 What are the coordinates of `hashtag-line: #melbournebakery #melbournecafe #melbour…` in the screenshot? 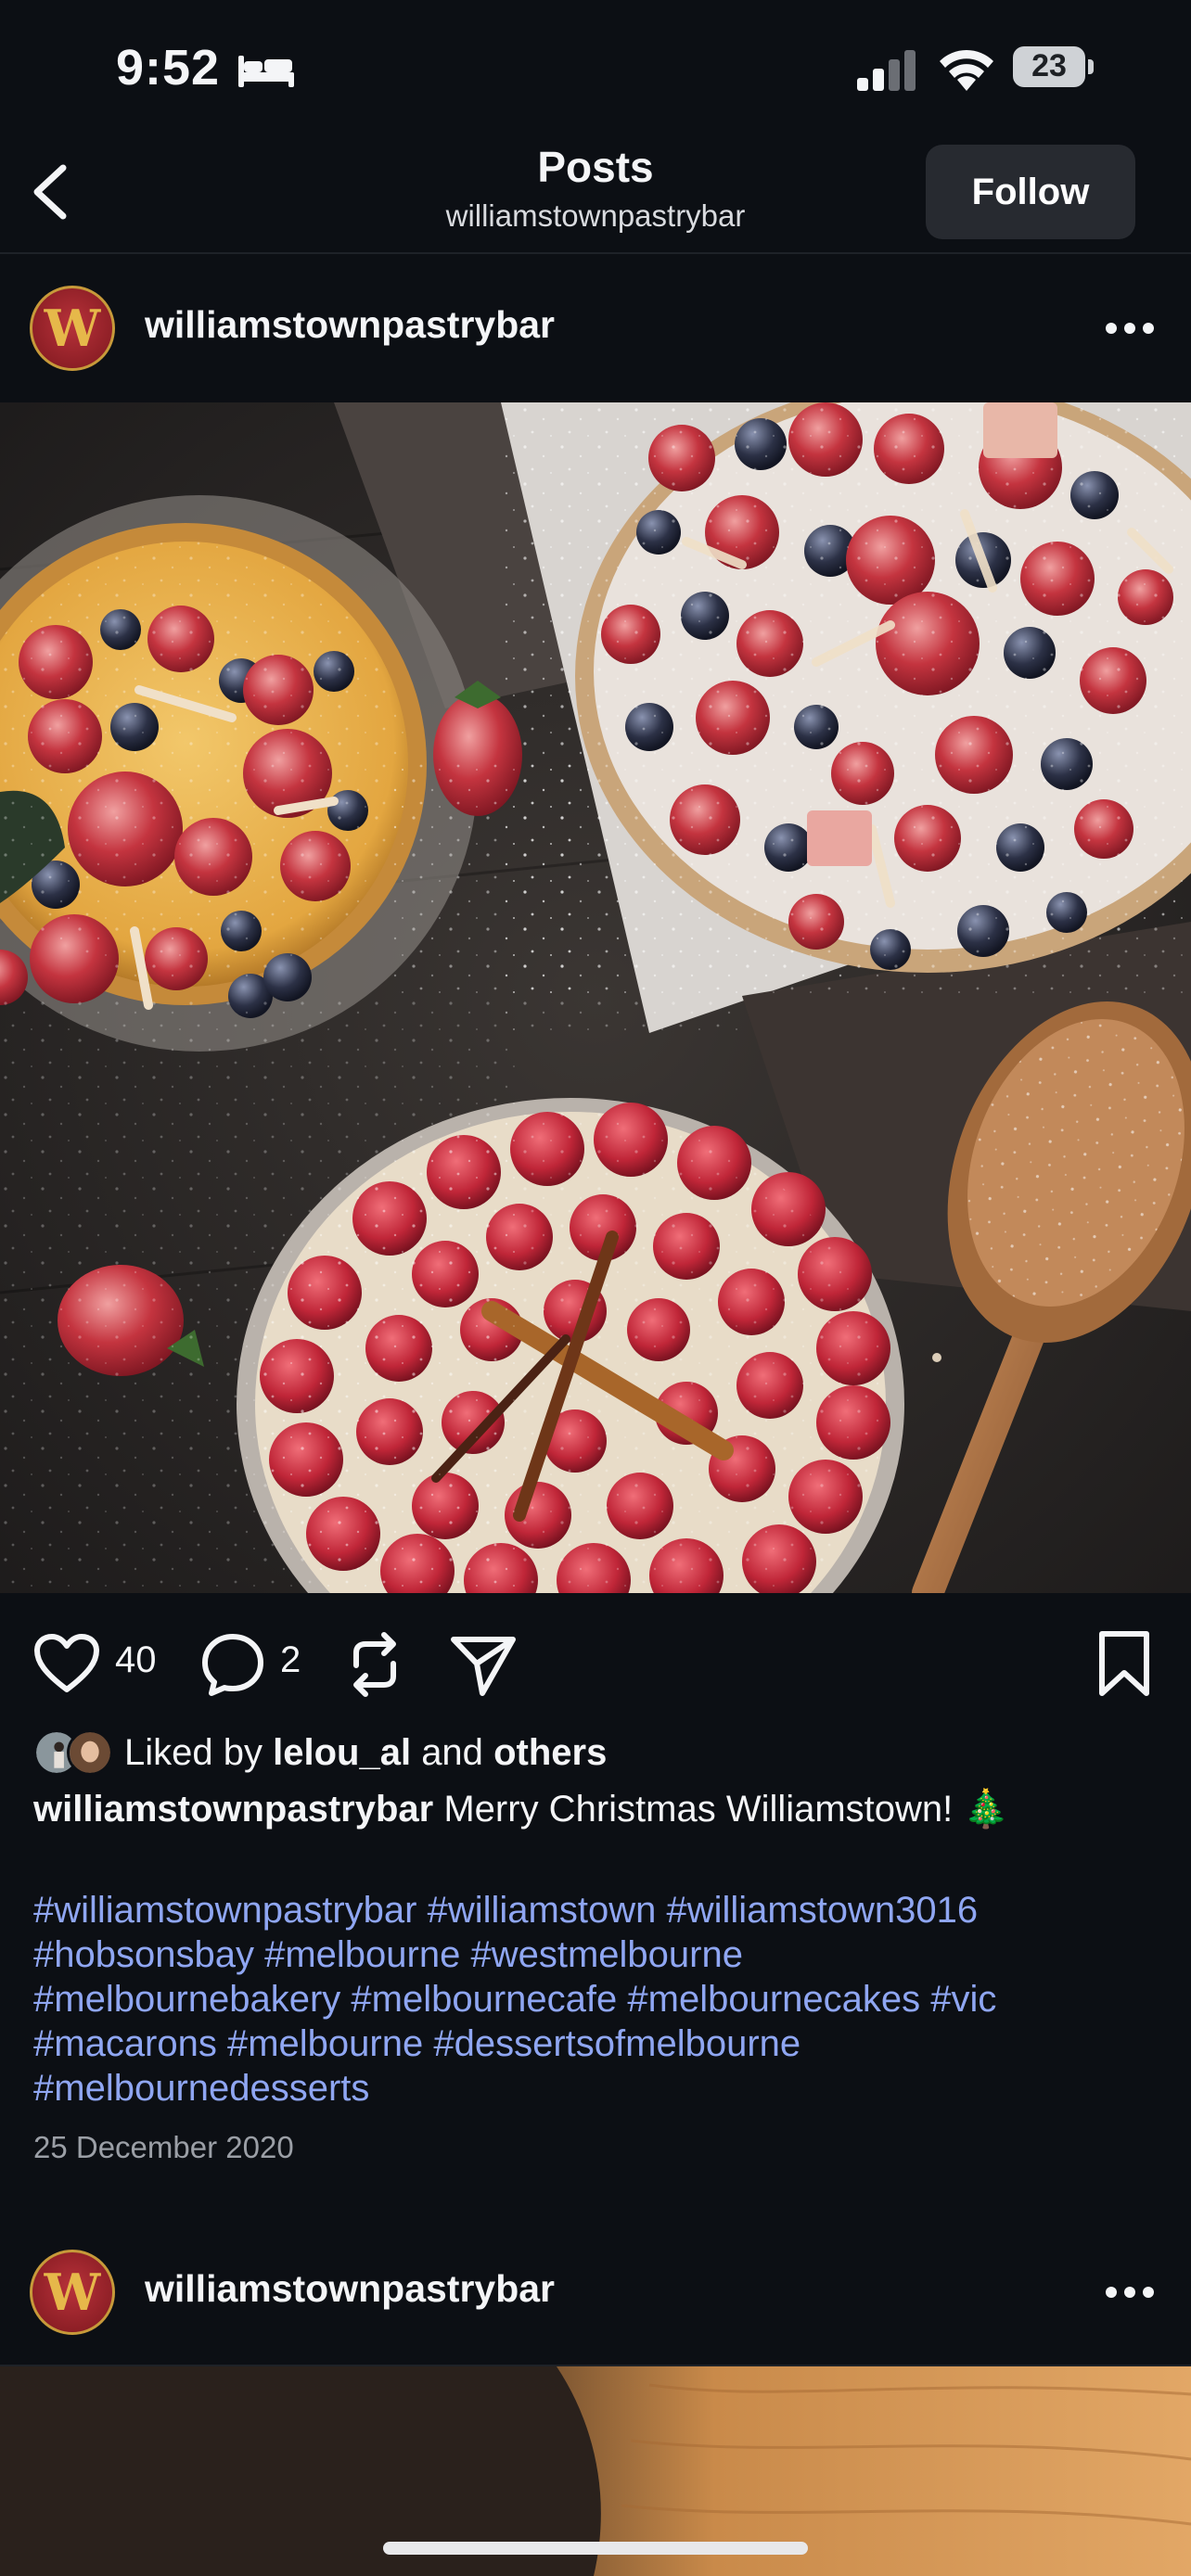 It's located at (599, 1999).